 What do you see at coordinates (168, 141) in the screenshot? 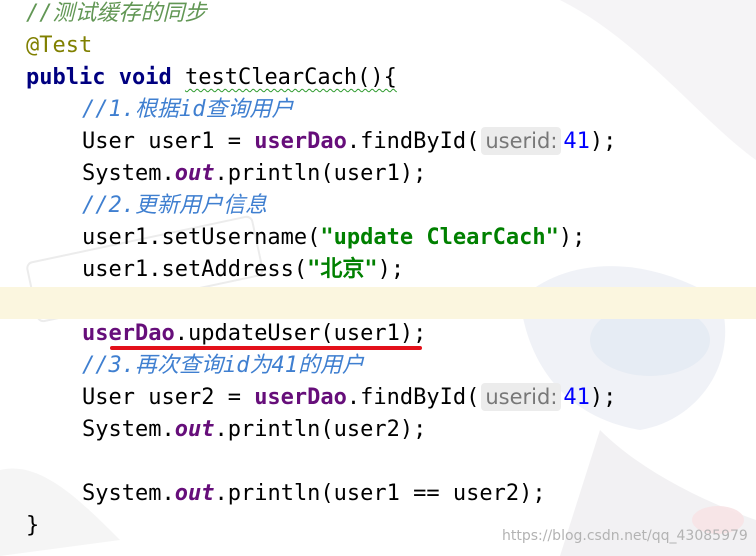
I see `user1-declaration: User user1 =` at bounding box center [168, 141].